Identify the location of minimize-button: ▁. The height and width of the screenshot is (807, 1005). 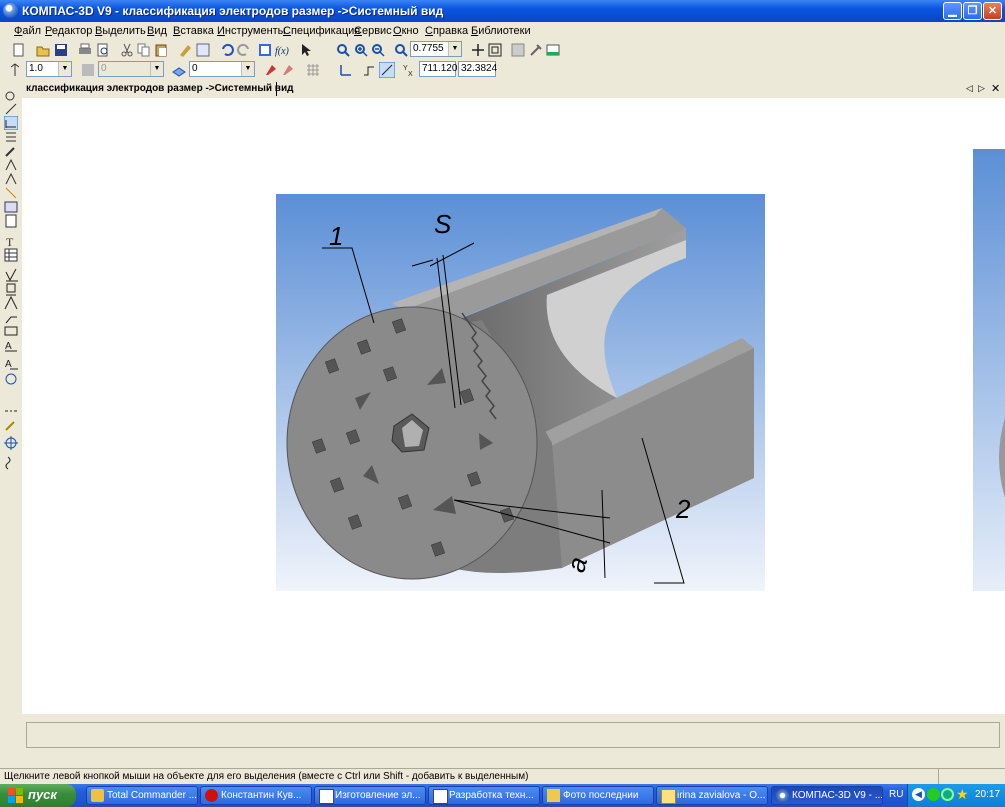
(952, 11).